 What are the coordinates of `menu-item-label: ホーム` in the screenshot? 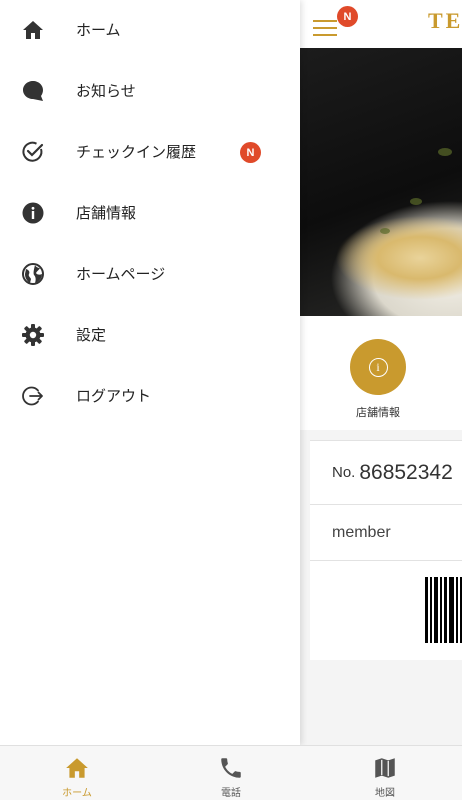 It's located at (98, 30).